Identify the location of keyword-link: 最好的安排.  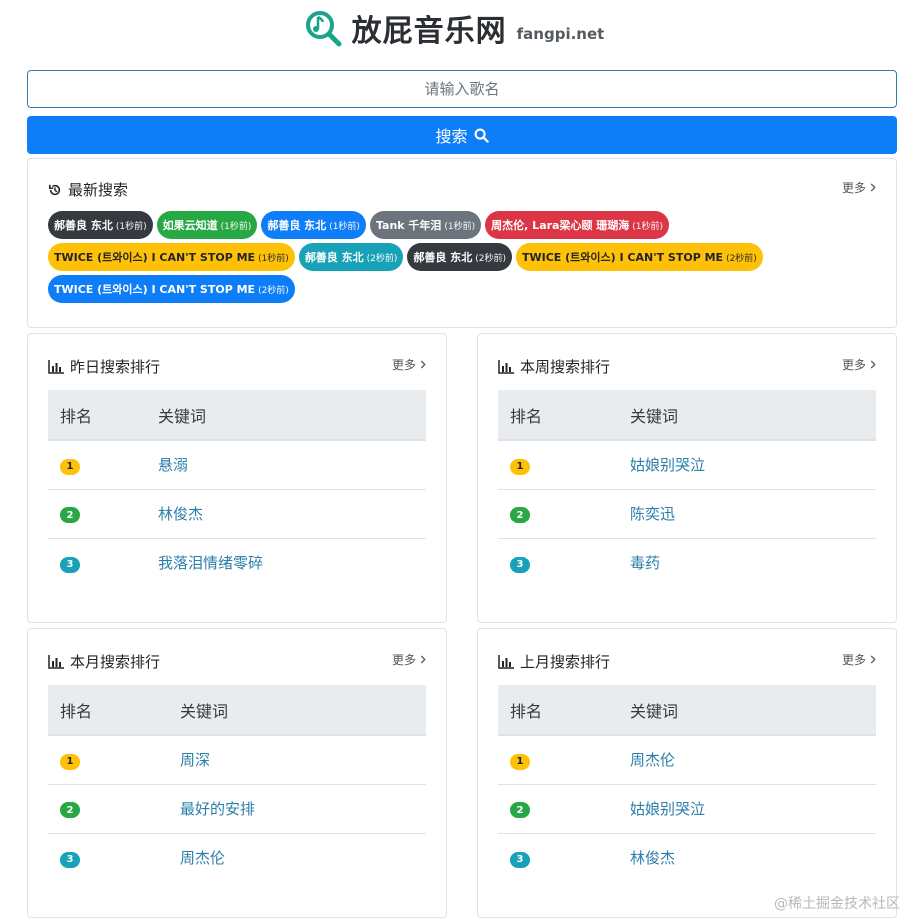
(217, 809).